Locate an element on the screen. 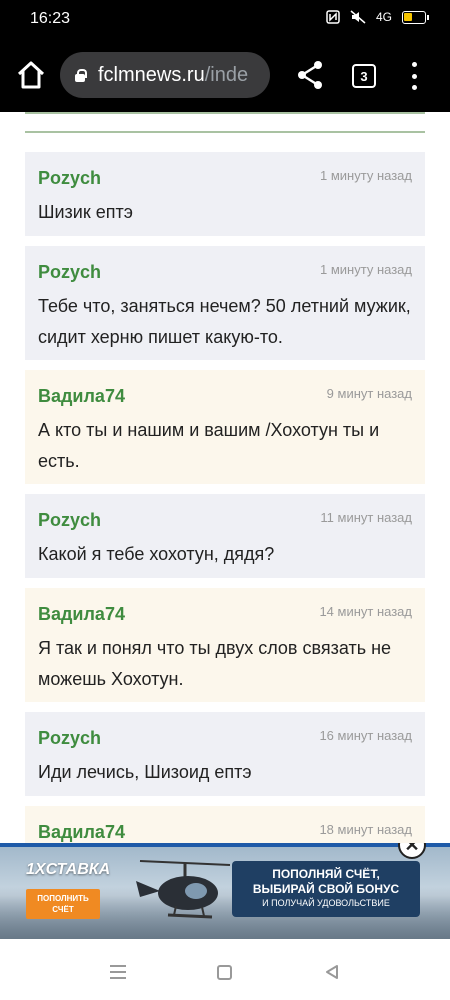 This screenshot has width=450, height=1000. ad-close-icon: ✕ is located at coordinates (412, 851).